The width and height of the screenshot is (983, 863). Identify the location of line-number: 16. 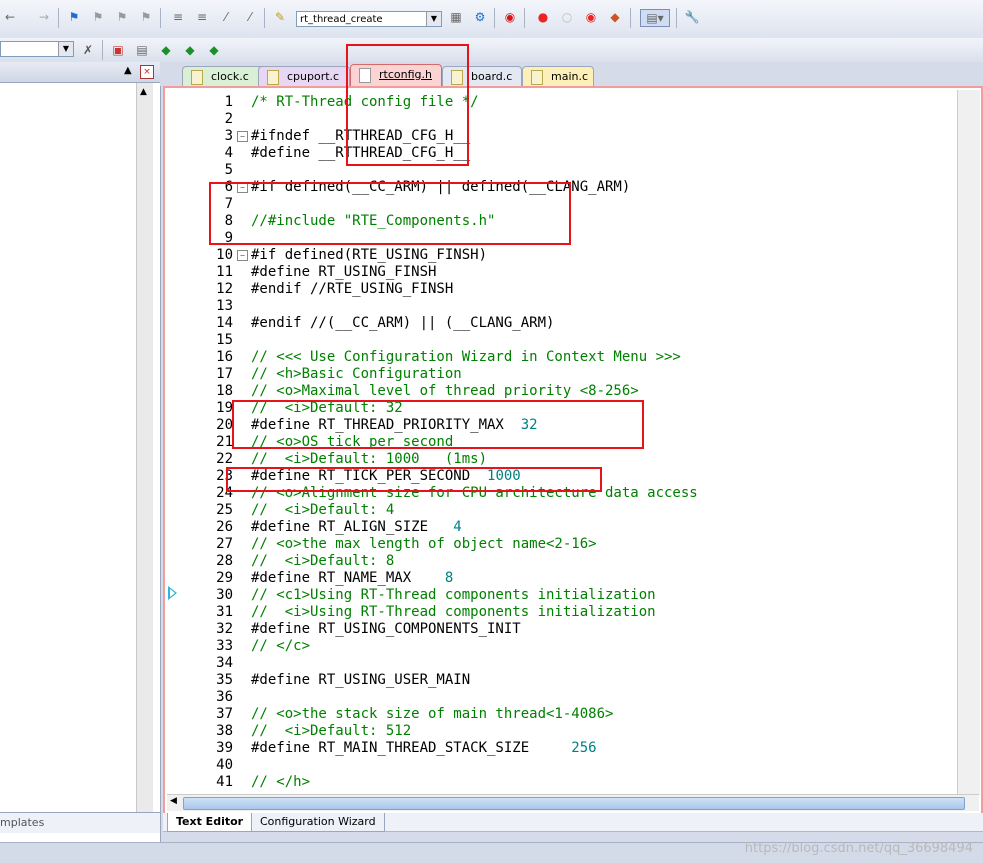
(224, 357).